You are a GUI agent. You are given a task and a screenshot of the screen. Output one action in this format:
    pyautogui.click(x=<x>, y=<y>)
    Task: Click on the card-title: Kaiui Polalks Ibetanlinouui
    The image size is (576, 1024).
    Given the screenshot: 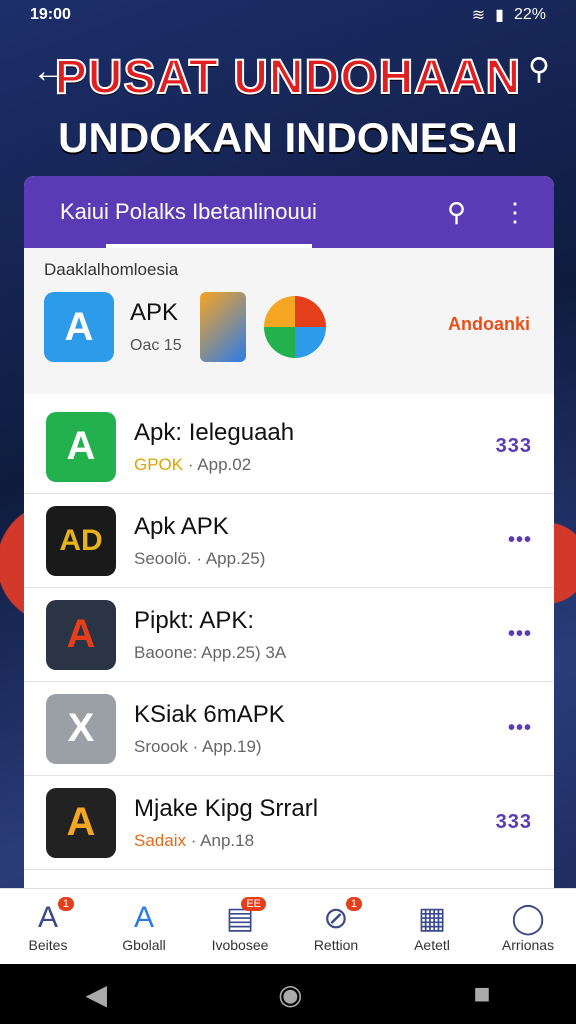 What is the action you would take?
    pyautogui.click(x=188, y=211)
    